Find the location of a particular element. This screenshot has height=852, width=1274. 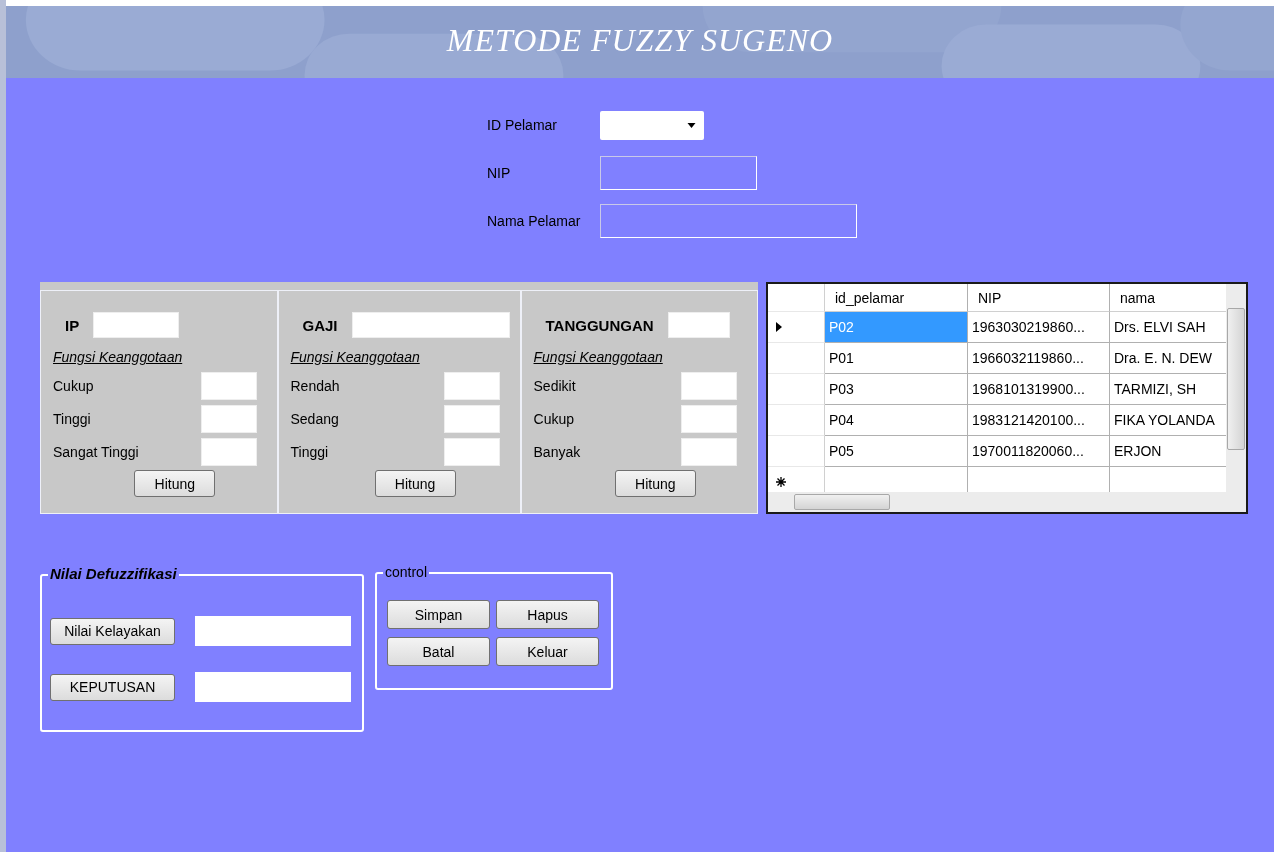

caret-icon is located at coordinates (691, 125).